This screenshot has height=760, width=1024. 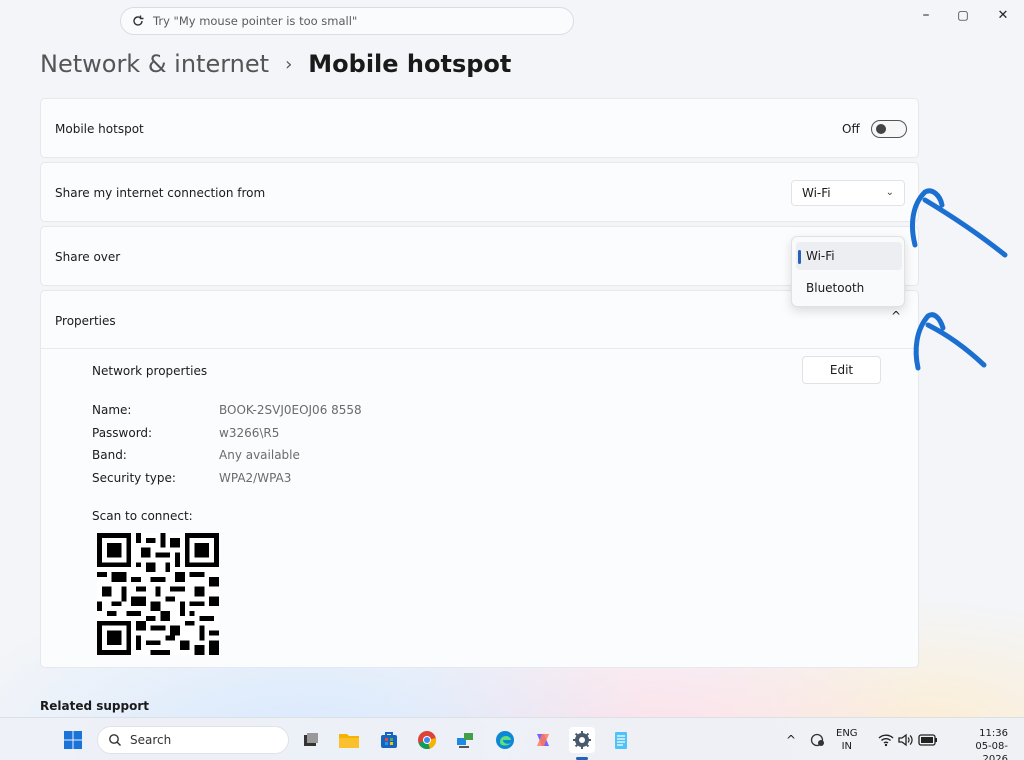 I want to click on share-from-value: Wi-Fi, so click(x=816, y=193).